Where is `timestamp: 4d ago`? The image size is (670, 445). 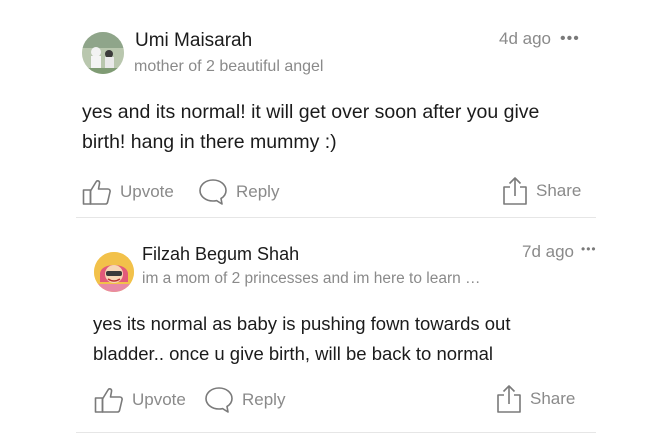 timestamp: 4d ago is located at coordinates (525, 39).